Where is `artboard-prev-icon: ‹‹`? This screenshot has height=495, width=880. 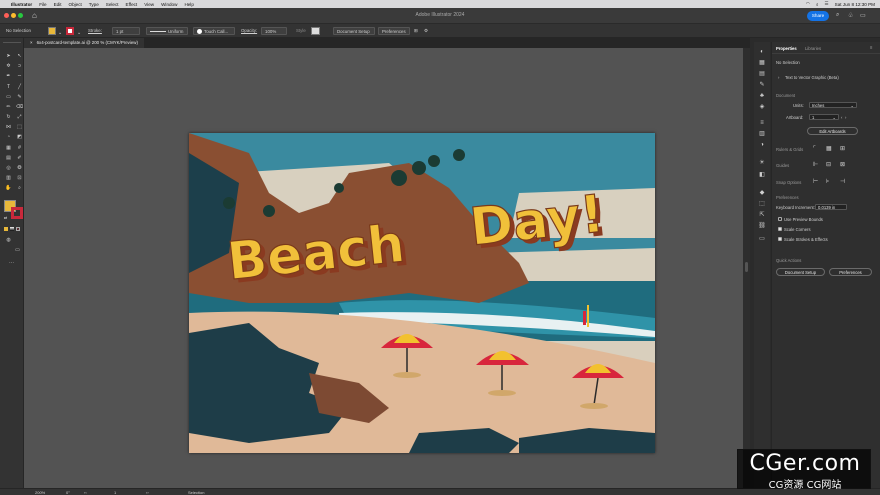
artboard-prev-icon: ‹‹ is located at coordinates (85, 492).